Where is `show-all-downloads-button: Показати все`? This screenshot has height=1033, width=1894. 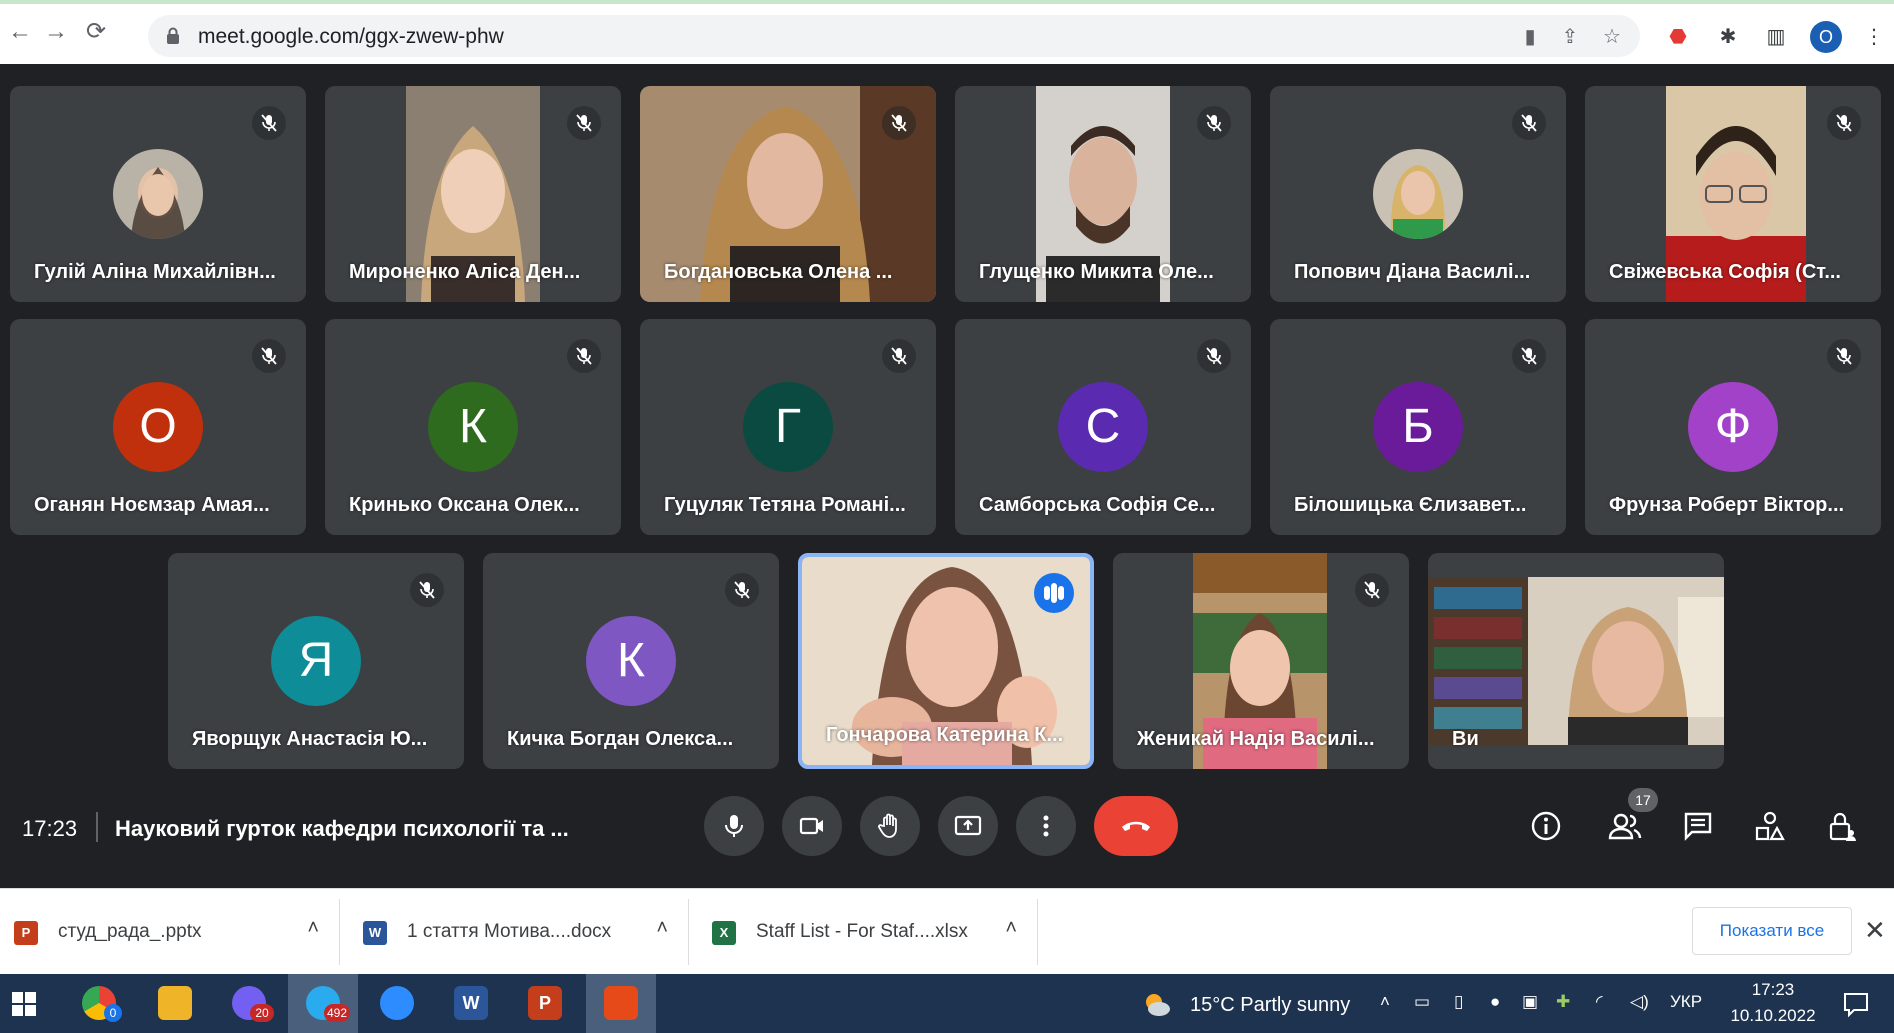 show-all-downloads-button: Показати все is located at coordinates (1772, 931).